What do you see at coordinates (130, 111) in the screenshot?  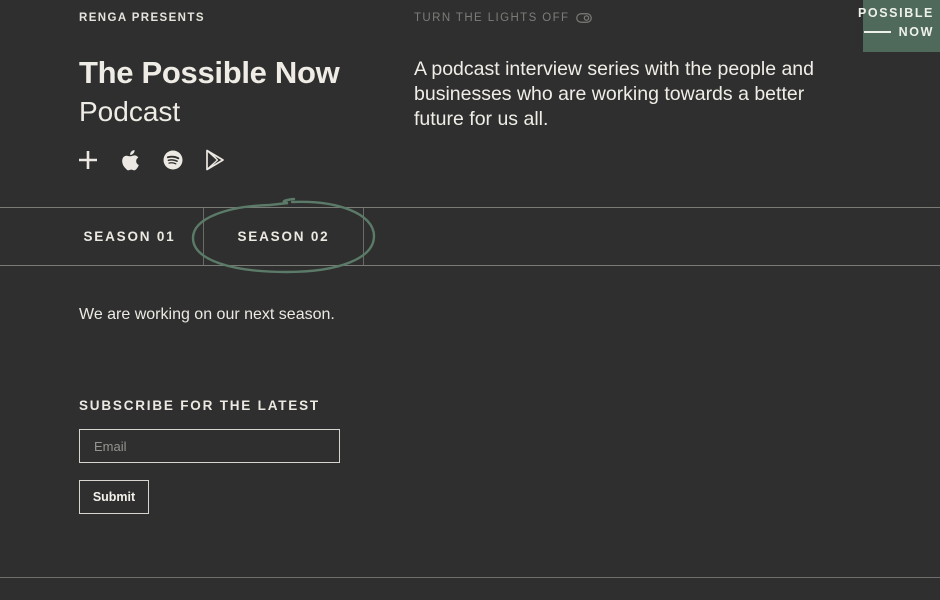 I see `page-subtitle: Podcast` at bounding box center [130, 111].